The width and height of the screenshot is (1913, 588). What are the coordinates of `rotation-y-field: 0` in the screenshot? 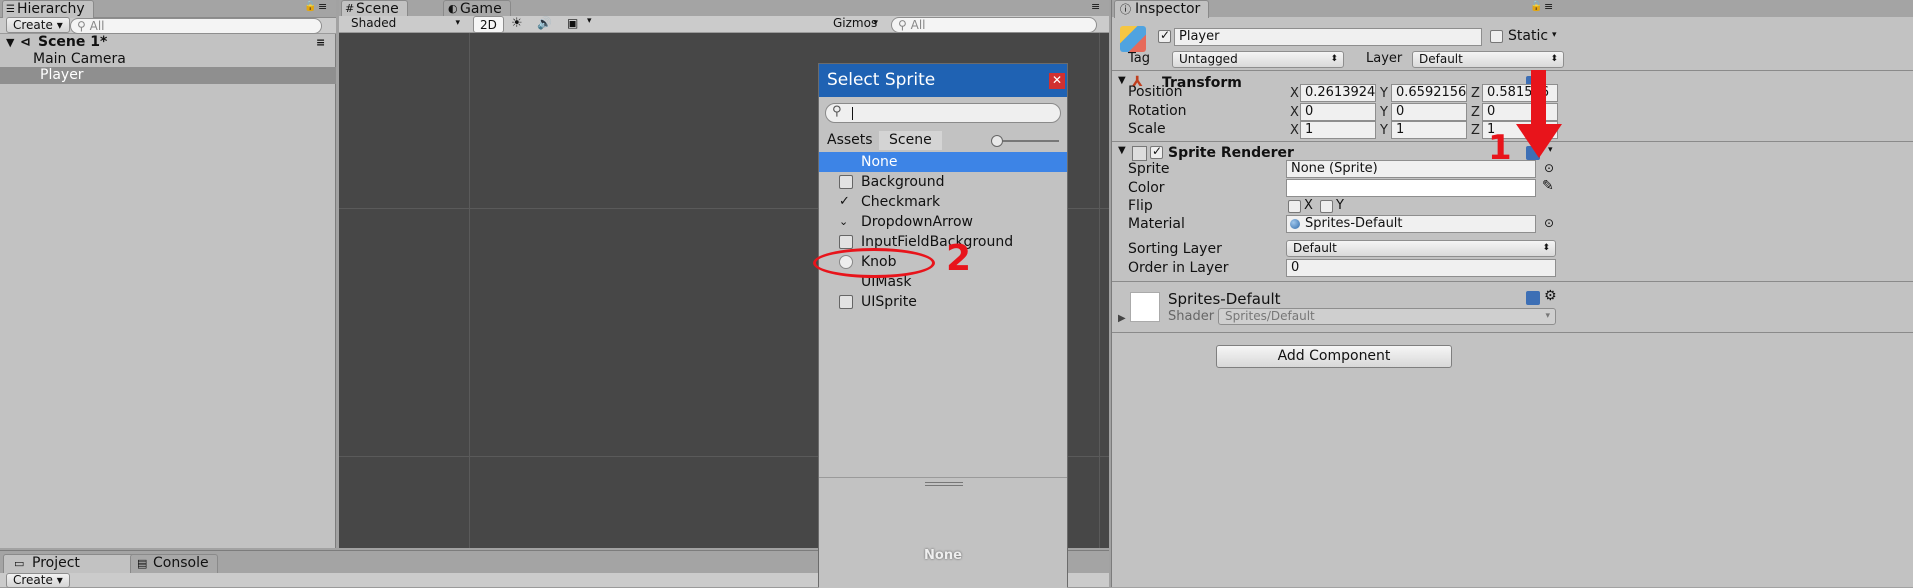 It's located at (1429, 112).